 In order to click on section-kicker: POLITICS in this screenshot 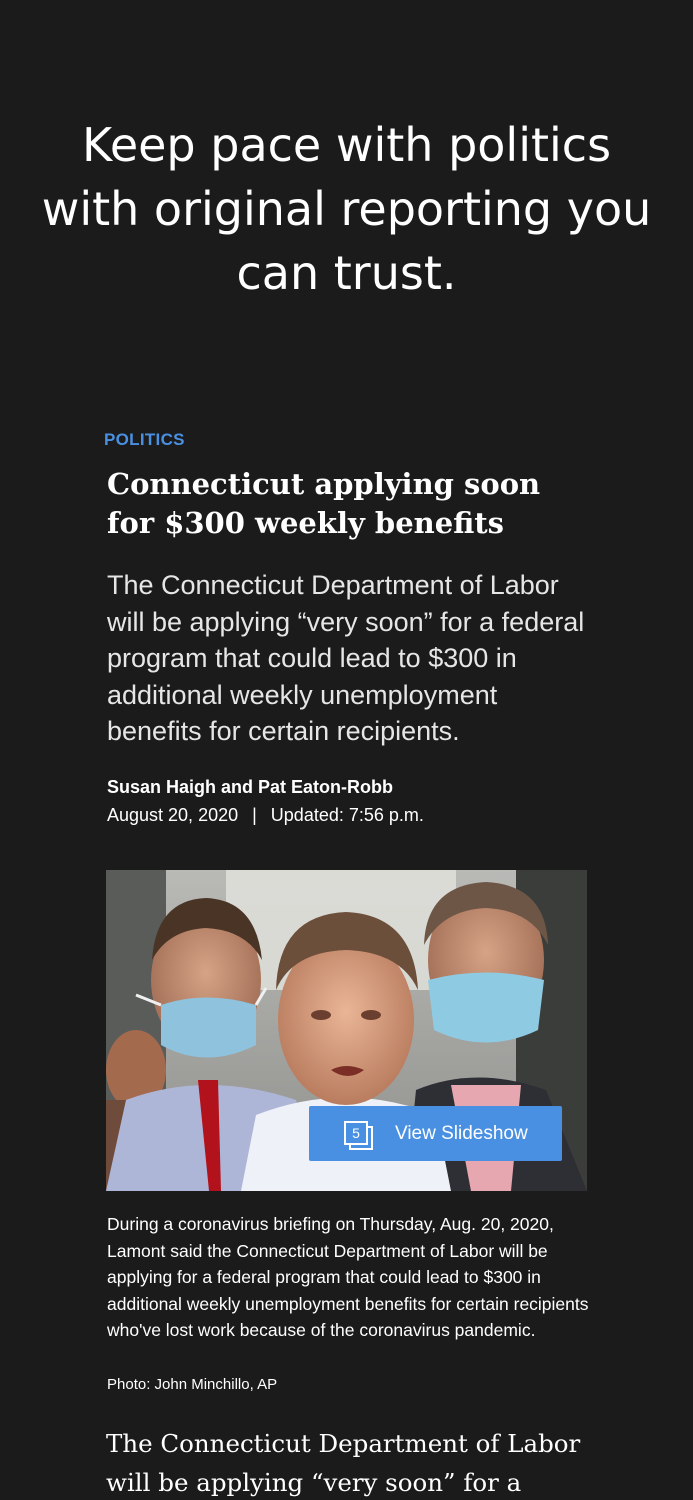, I will do `click(346, 443)`.